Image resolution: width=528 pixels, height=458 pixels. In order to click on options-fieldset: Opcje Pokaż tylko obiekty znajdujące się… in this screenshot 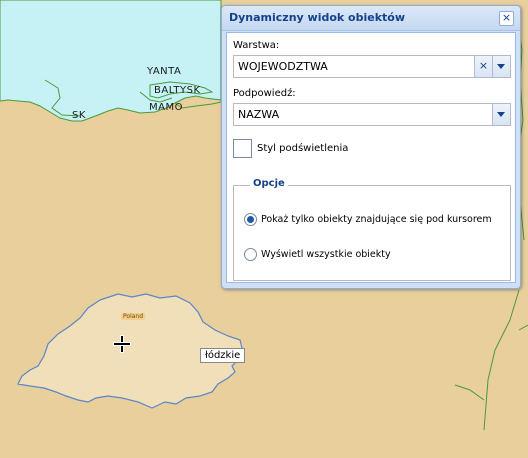, I will do `click(372, 229)`.